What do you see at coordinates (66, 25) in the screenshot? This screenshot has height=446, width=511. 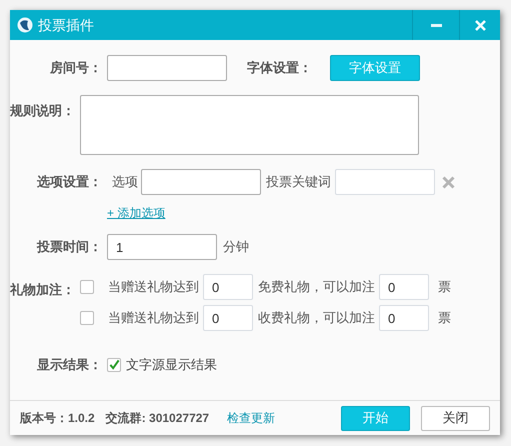 I see `window-title: 投票插件` at bounding box center [66, 25].